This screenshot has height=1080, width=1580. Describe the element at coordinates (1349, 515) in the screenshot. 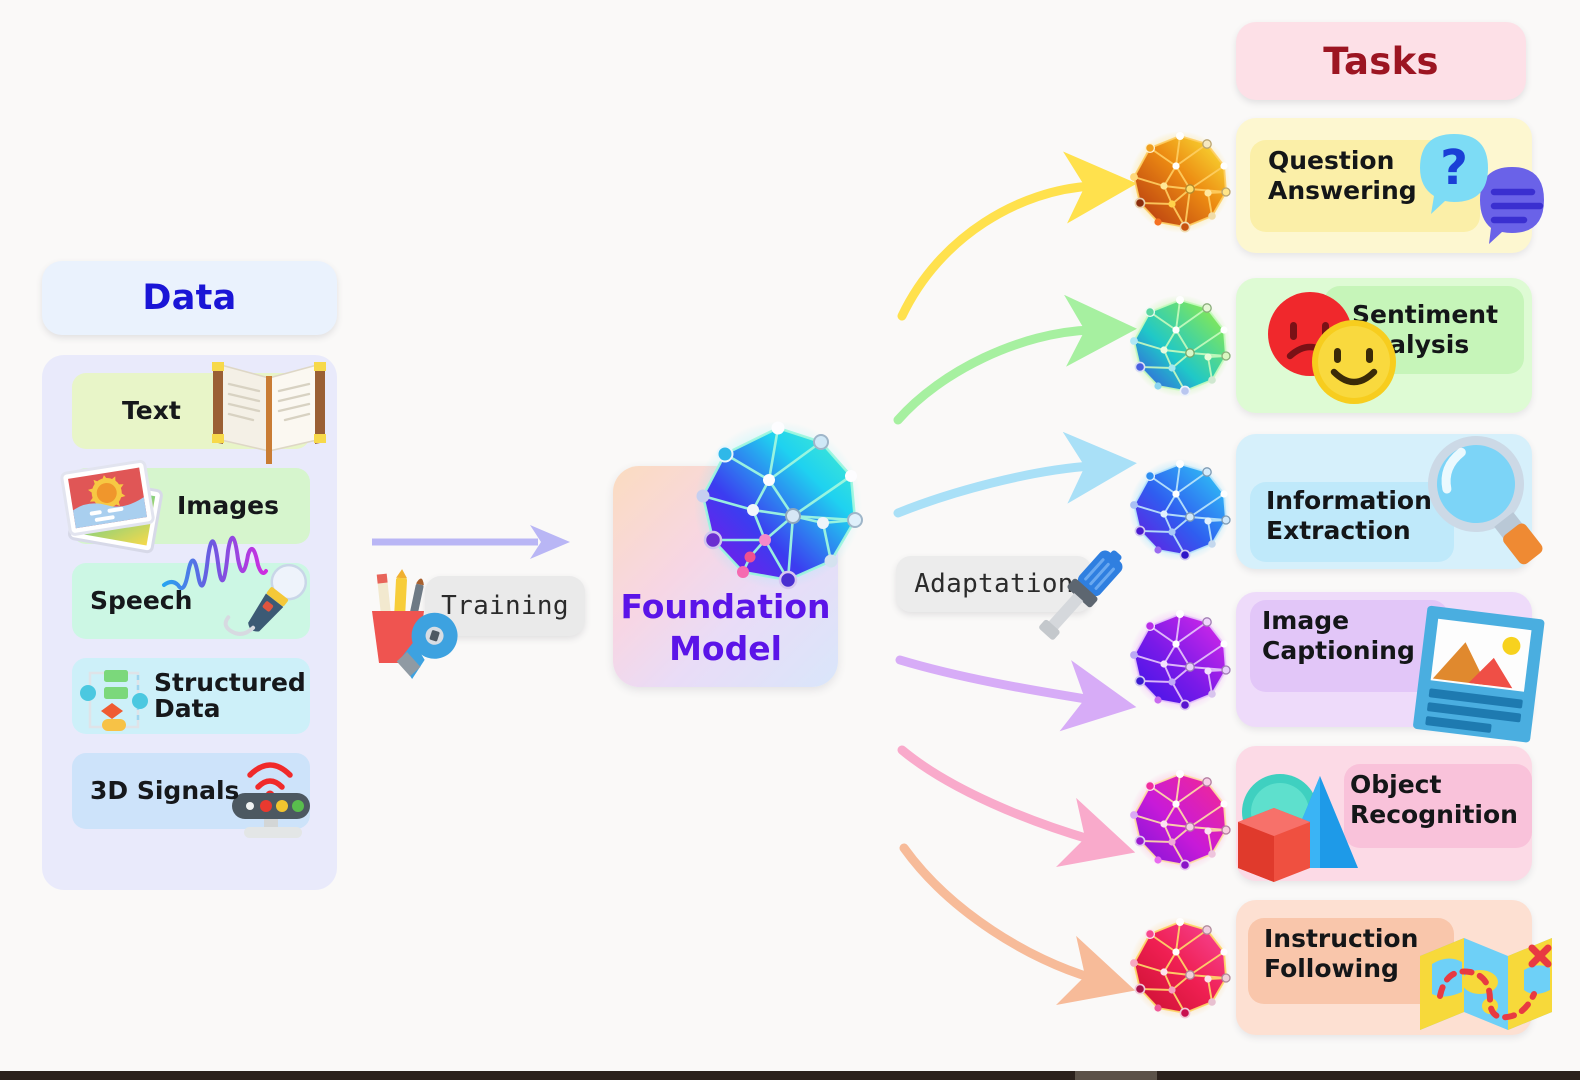

I see `task-label: Information Extraction` at that location.